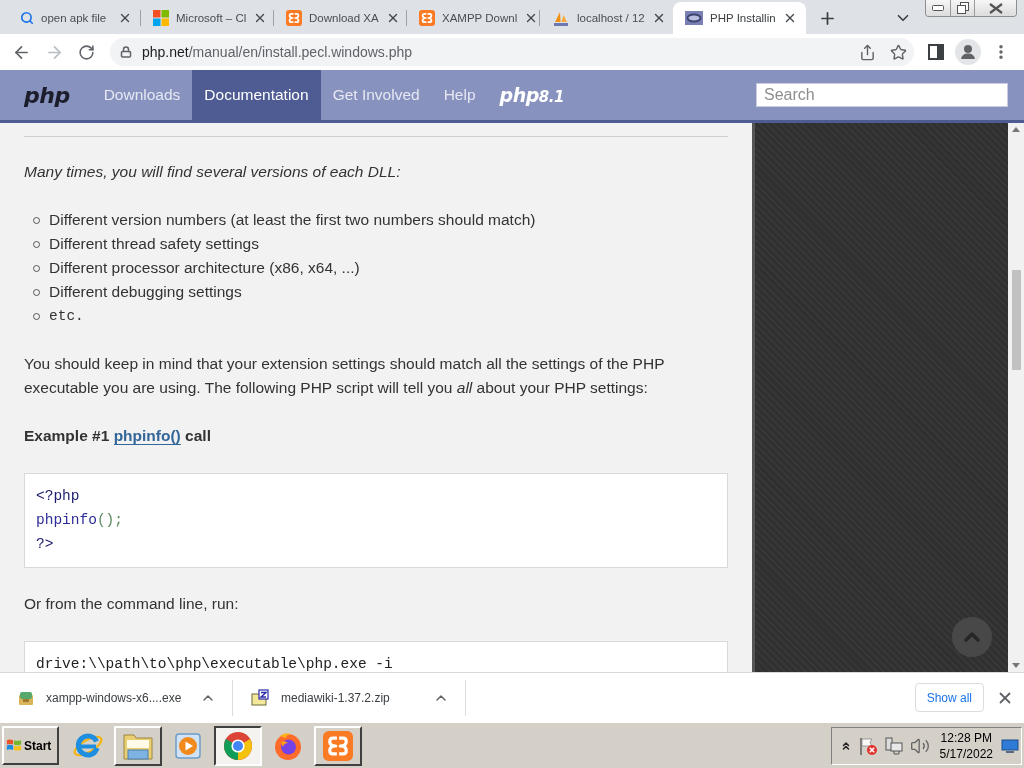  I want to click on media-player-icon, so click(188, 745).